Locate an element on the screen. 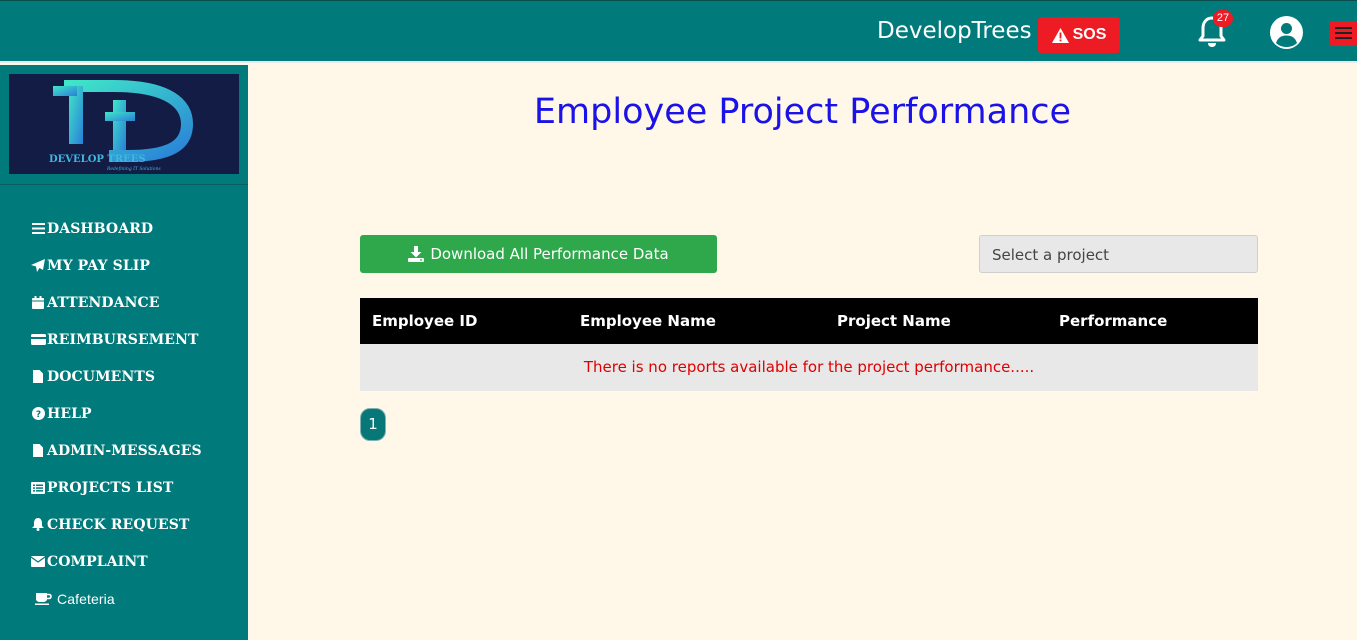  credit-card-icon is located at coordinates (38, 340).